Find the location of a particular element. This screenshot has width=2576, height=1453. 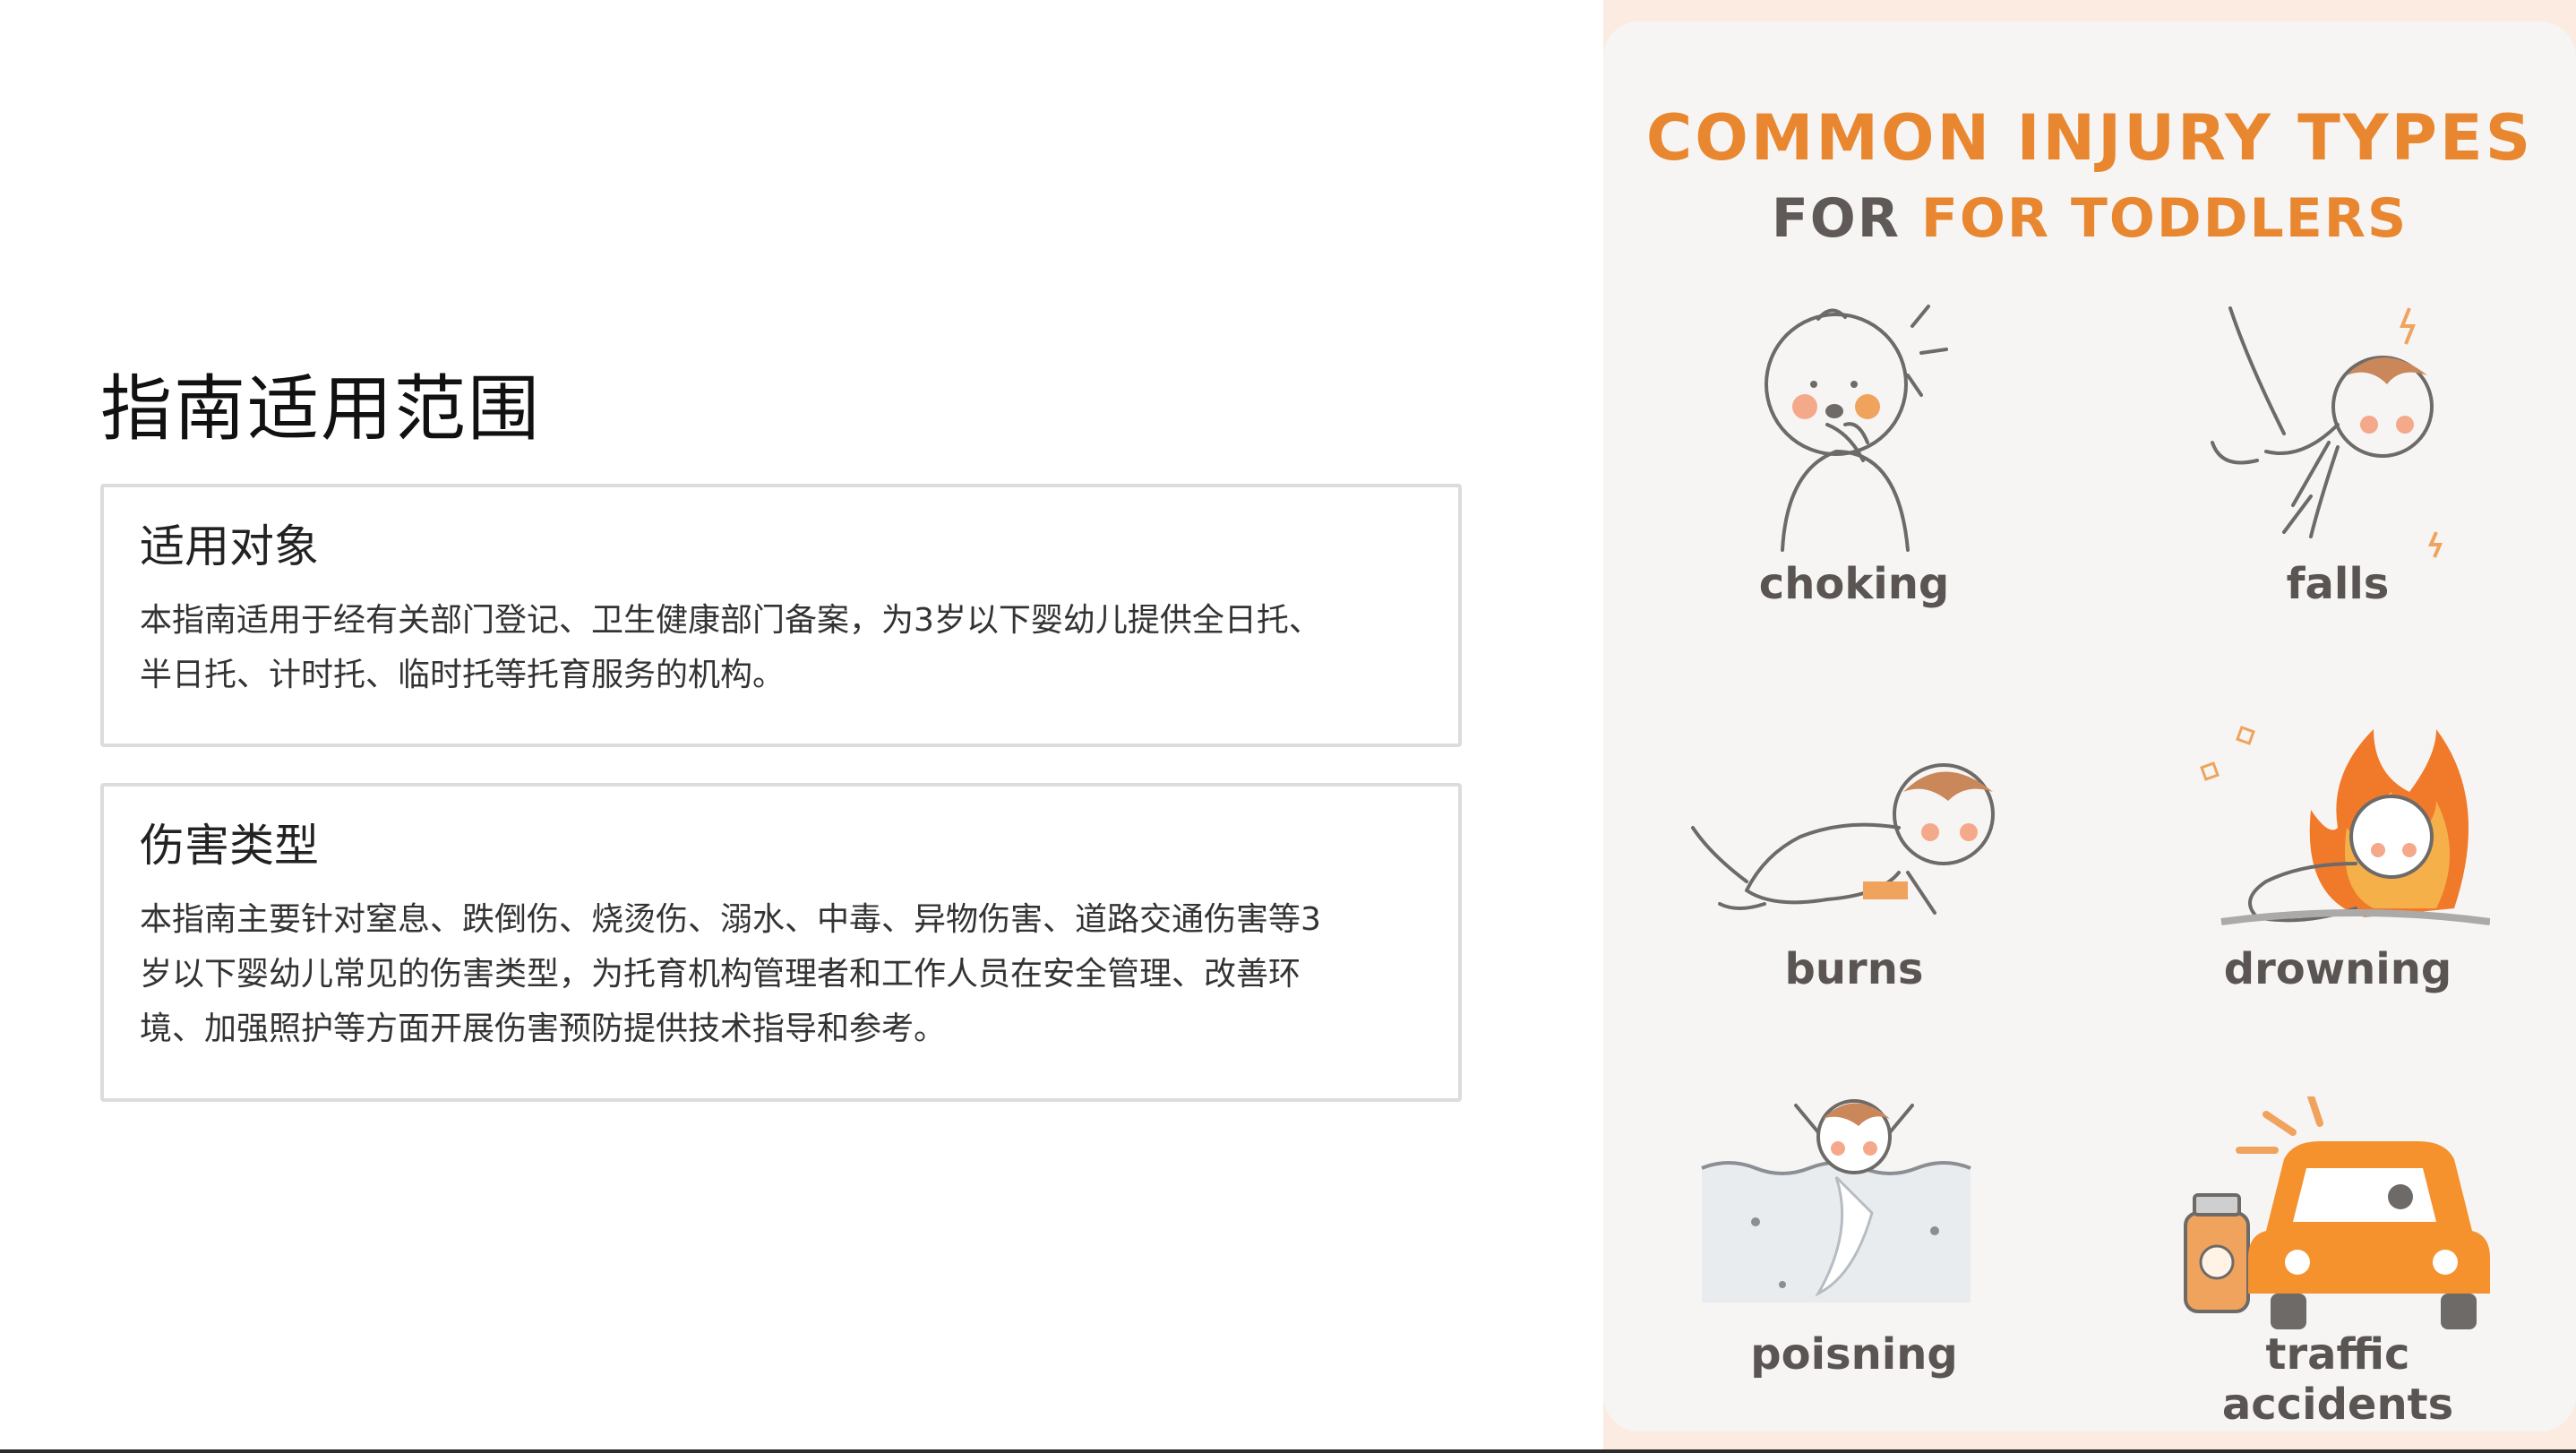

injury-item-burns: burns is located at coordinates (1854, 861).